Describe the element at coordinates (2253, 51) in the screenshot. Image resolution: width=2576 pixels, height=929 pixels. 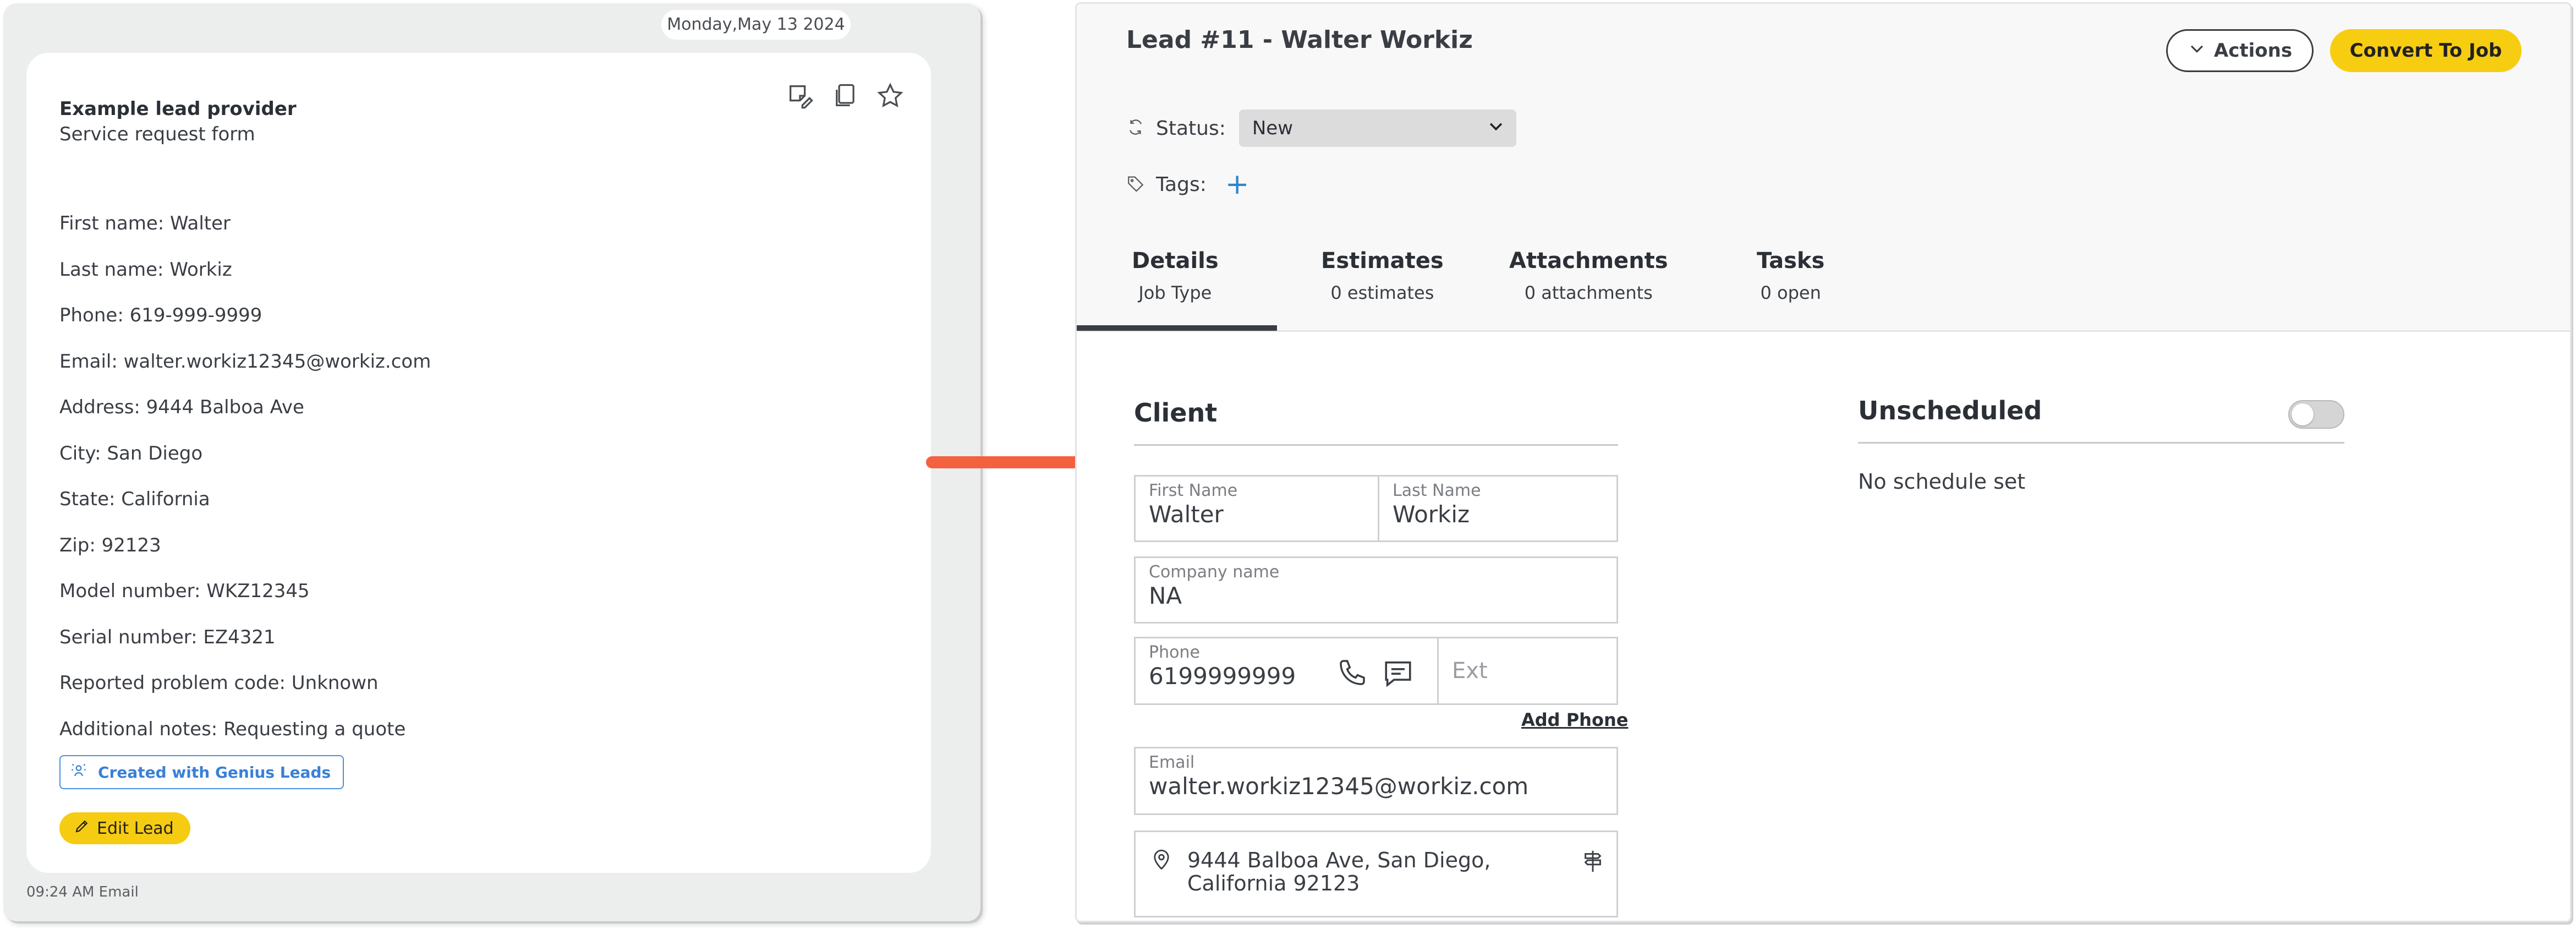
I see `actions-label: Actions` at that location.